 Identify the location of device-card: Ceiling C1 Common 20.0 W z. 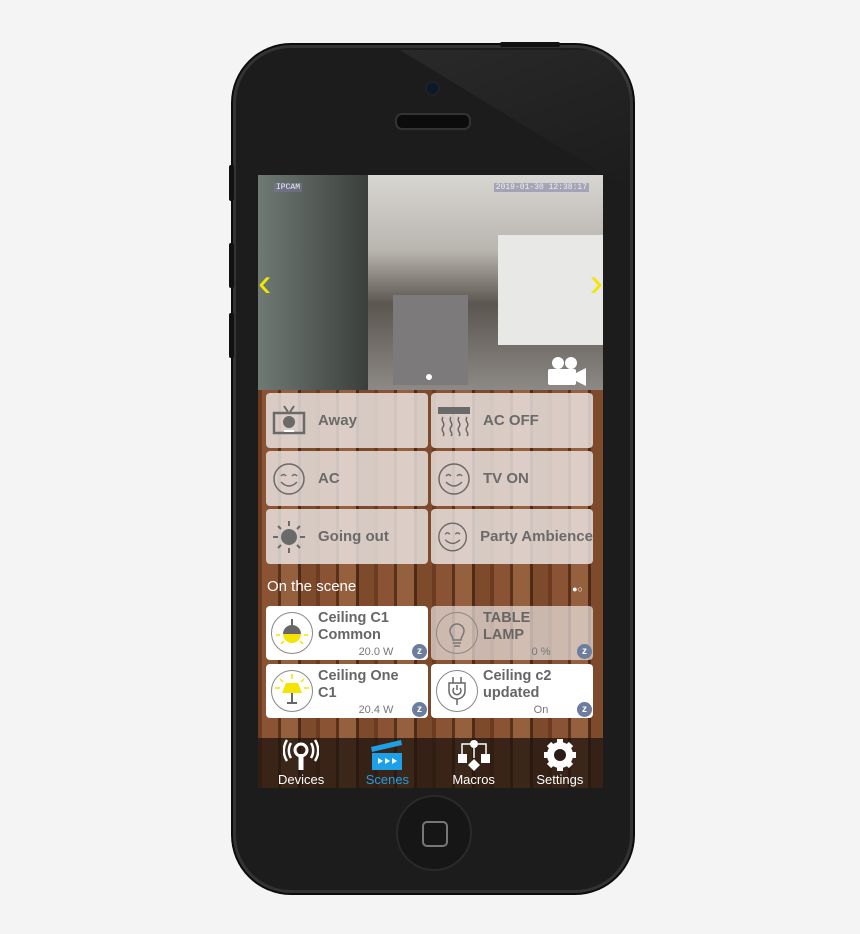
(347, 633).